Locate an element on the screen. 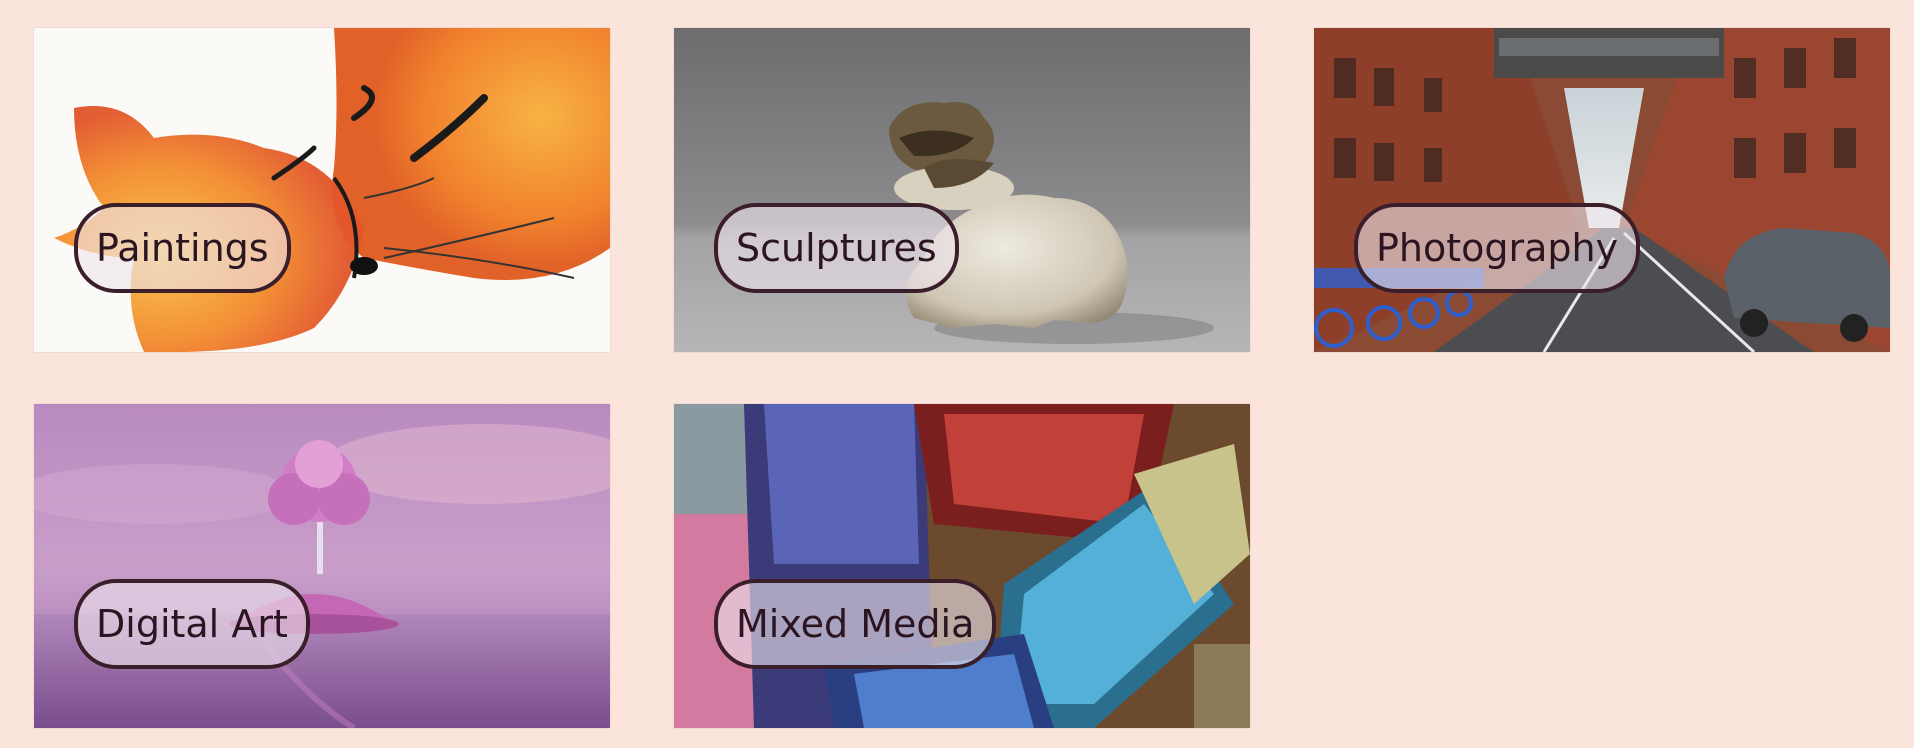  category-label: Paintings is located at coordinates (182, 248).